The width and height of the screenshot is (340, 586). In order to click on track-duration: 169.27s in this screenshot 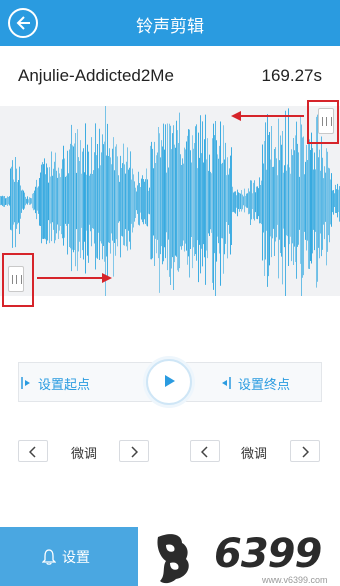, I will do `click(292, 75)`.